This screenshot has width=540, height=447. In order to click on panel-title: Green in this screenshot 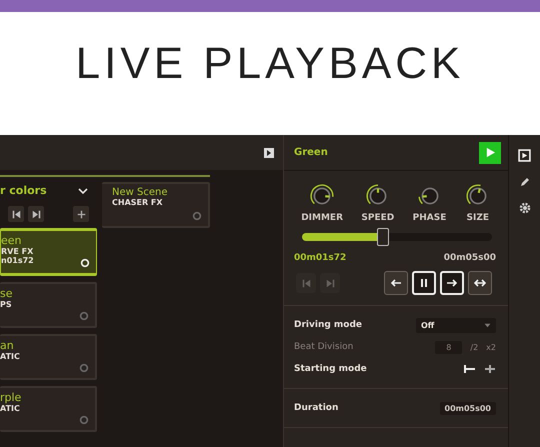, I will do `click(311, 152)`.